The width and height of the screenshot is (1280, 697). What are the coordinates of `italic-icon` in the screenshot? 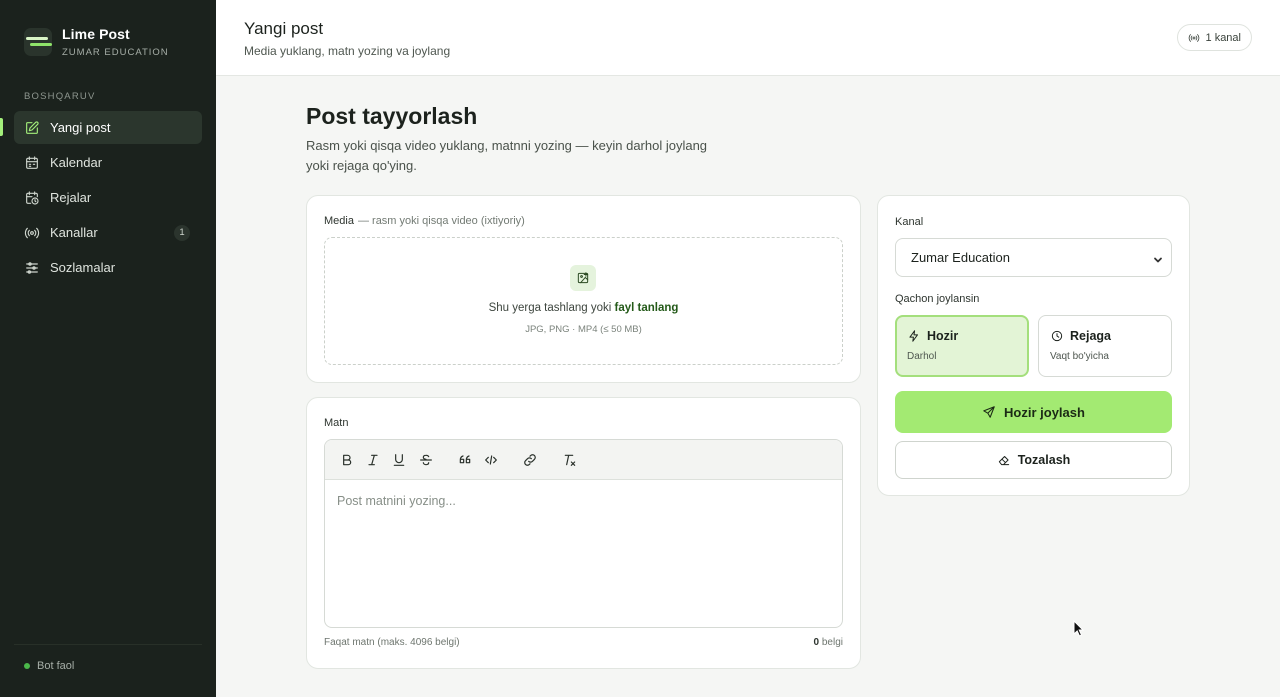 It's located at (373, 460).